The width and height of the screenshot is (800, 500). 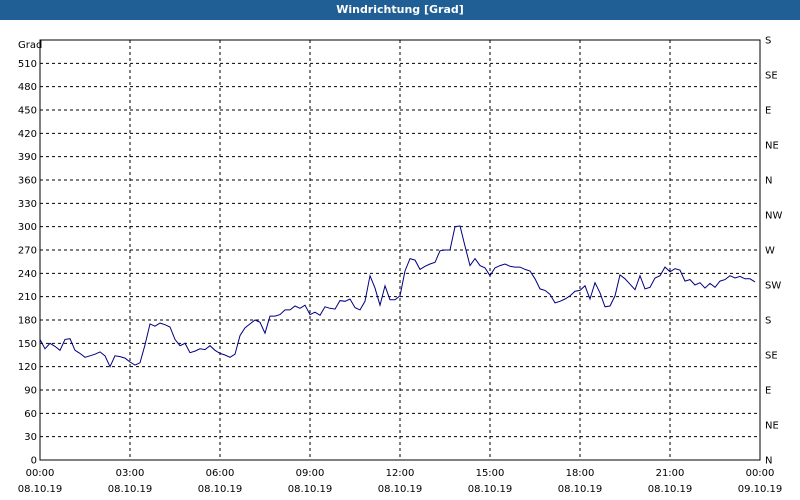 What do you see at coordinates (773, 216) in the screenshot?
I see `y2-compass-label: NW` at bounding box center [773, 216].